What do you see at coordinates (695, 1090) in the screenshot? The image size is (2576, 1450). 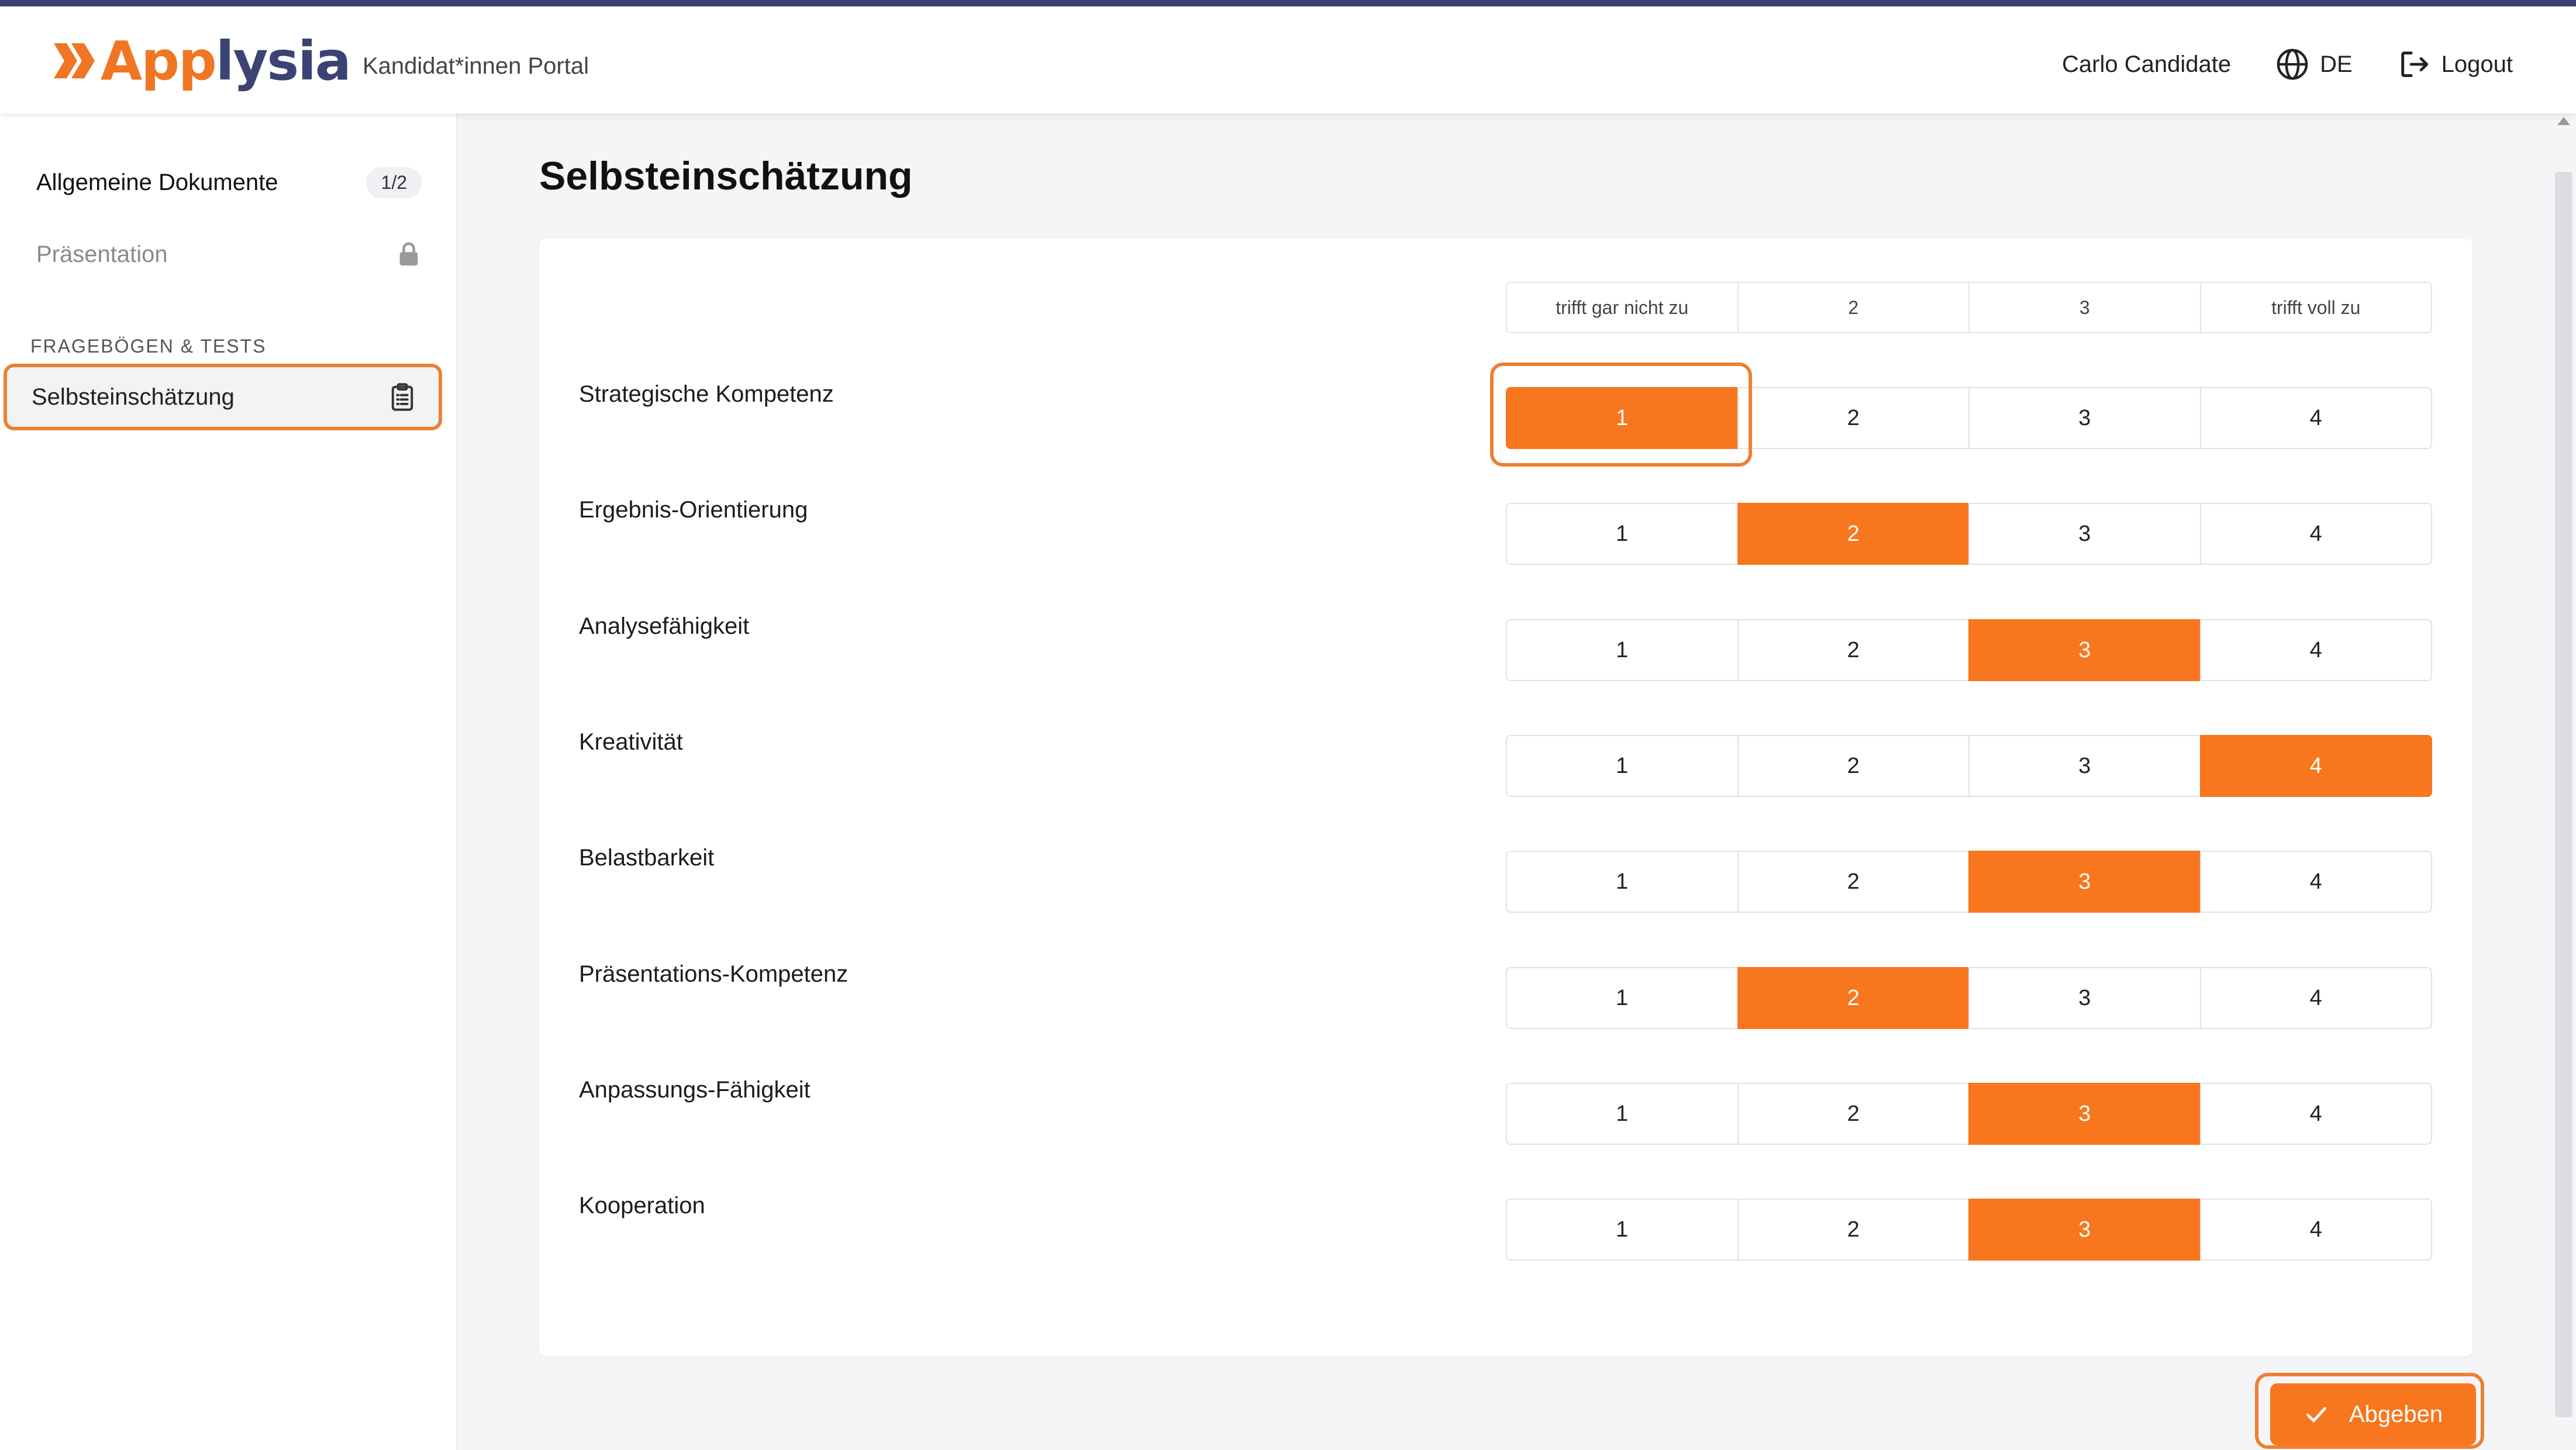 I see `question-label: Anpassungs-Fähigkeit` at bounding box center [695, 1090].